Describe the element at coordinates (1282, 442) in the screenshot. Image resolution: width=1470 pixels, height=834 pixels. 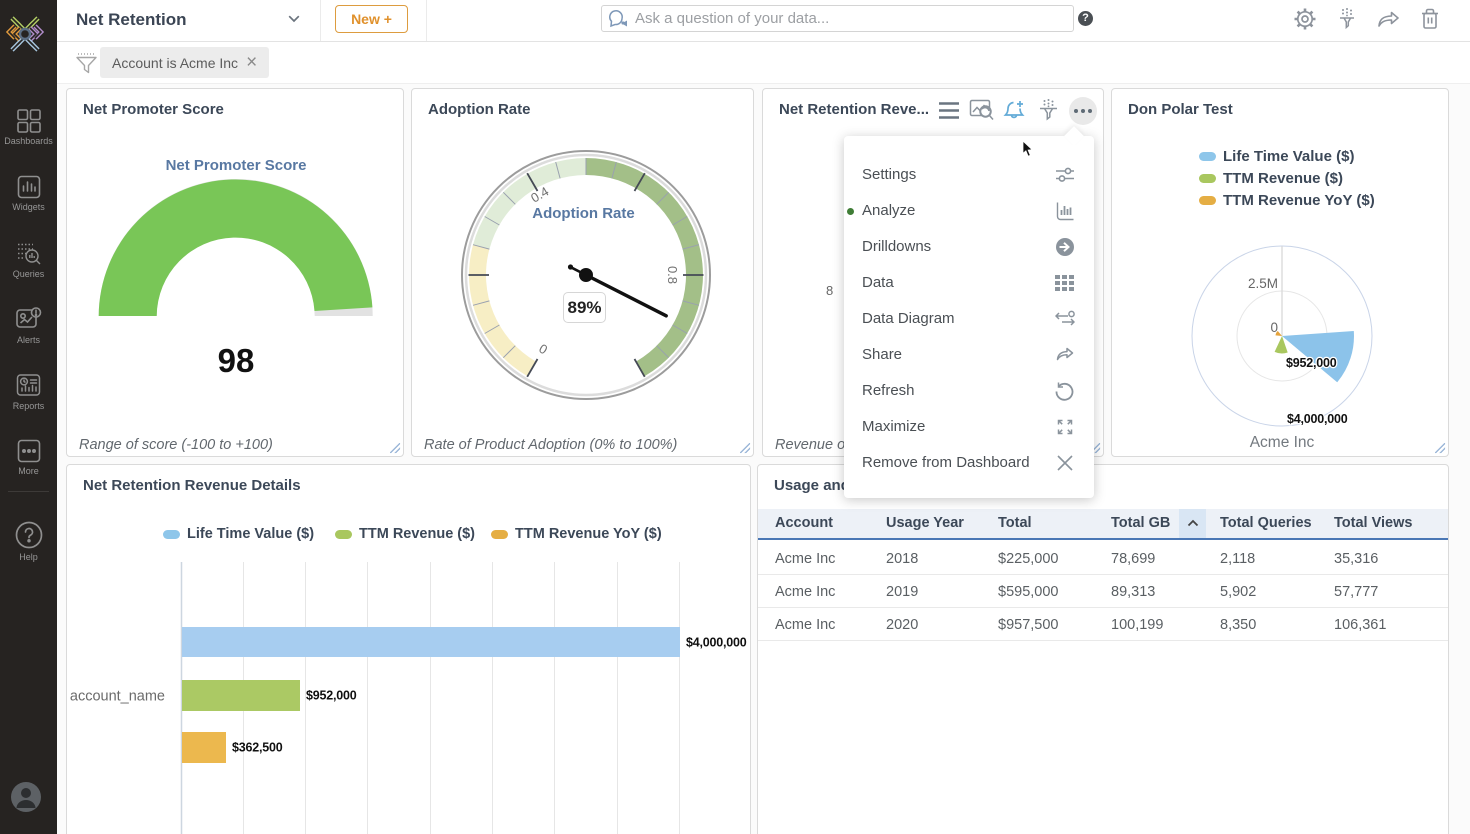
I see `svg-text: Acme Inc` at that location.